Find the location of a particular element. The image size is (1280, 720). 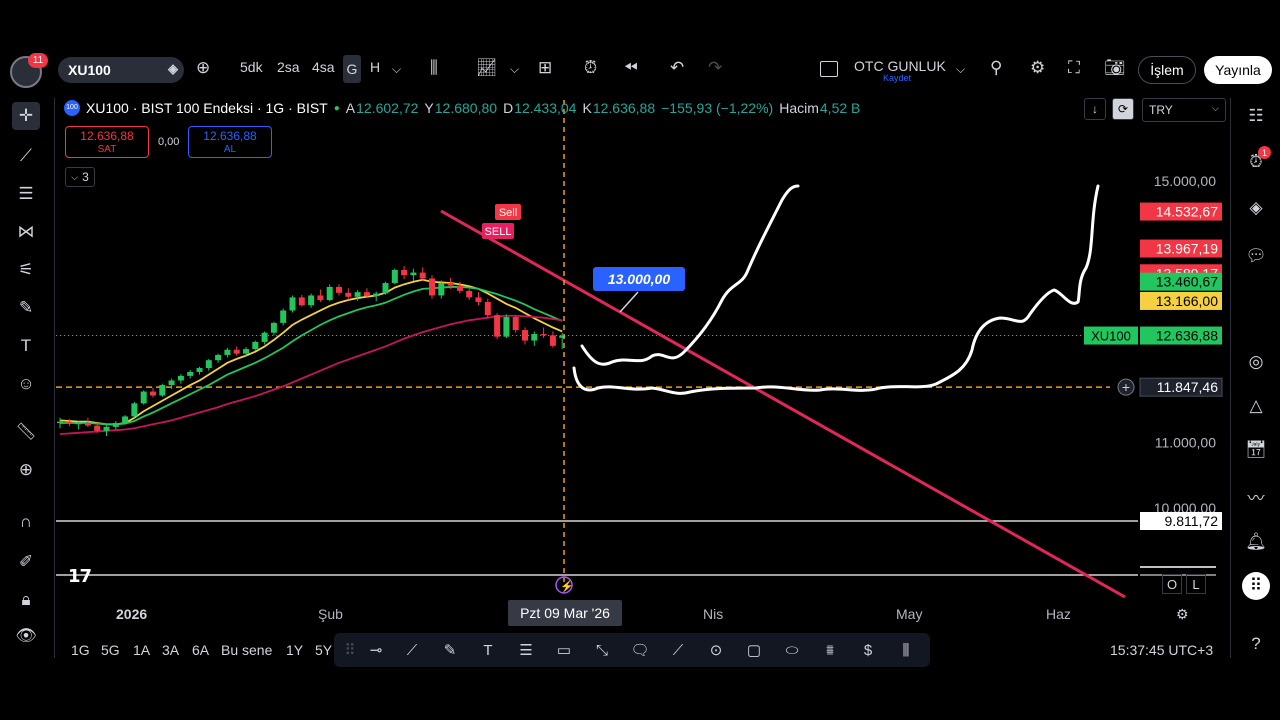

download-icon: ↓ is located at coordinates (1095, 109).